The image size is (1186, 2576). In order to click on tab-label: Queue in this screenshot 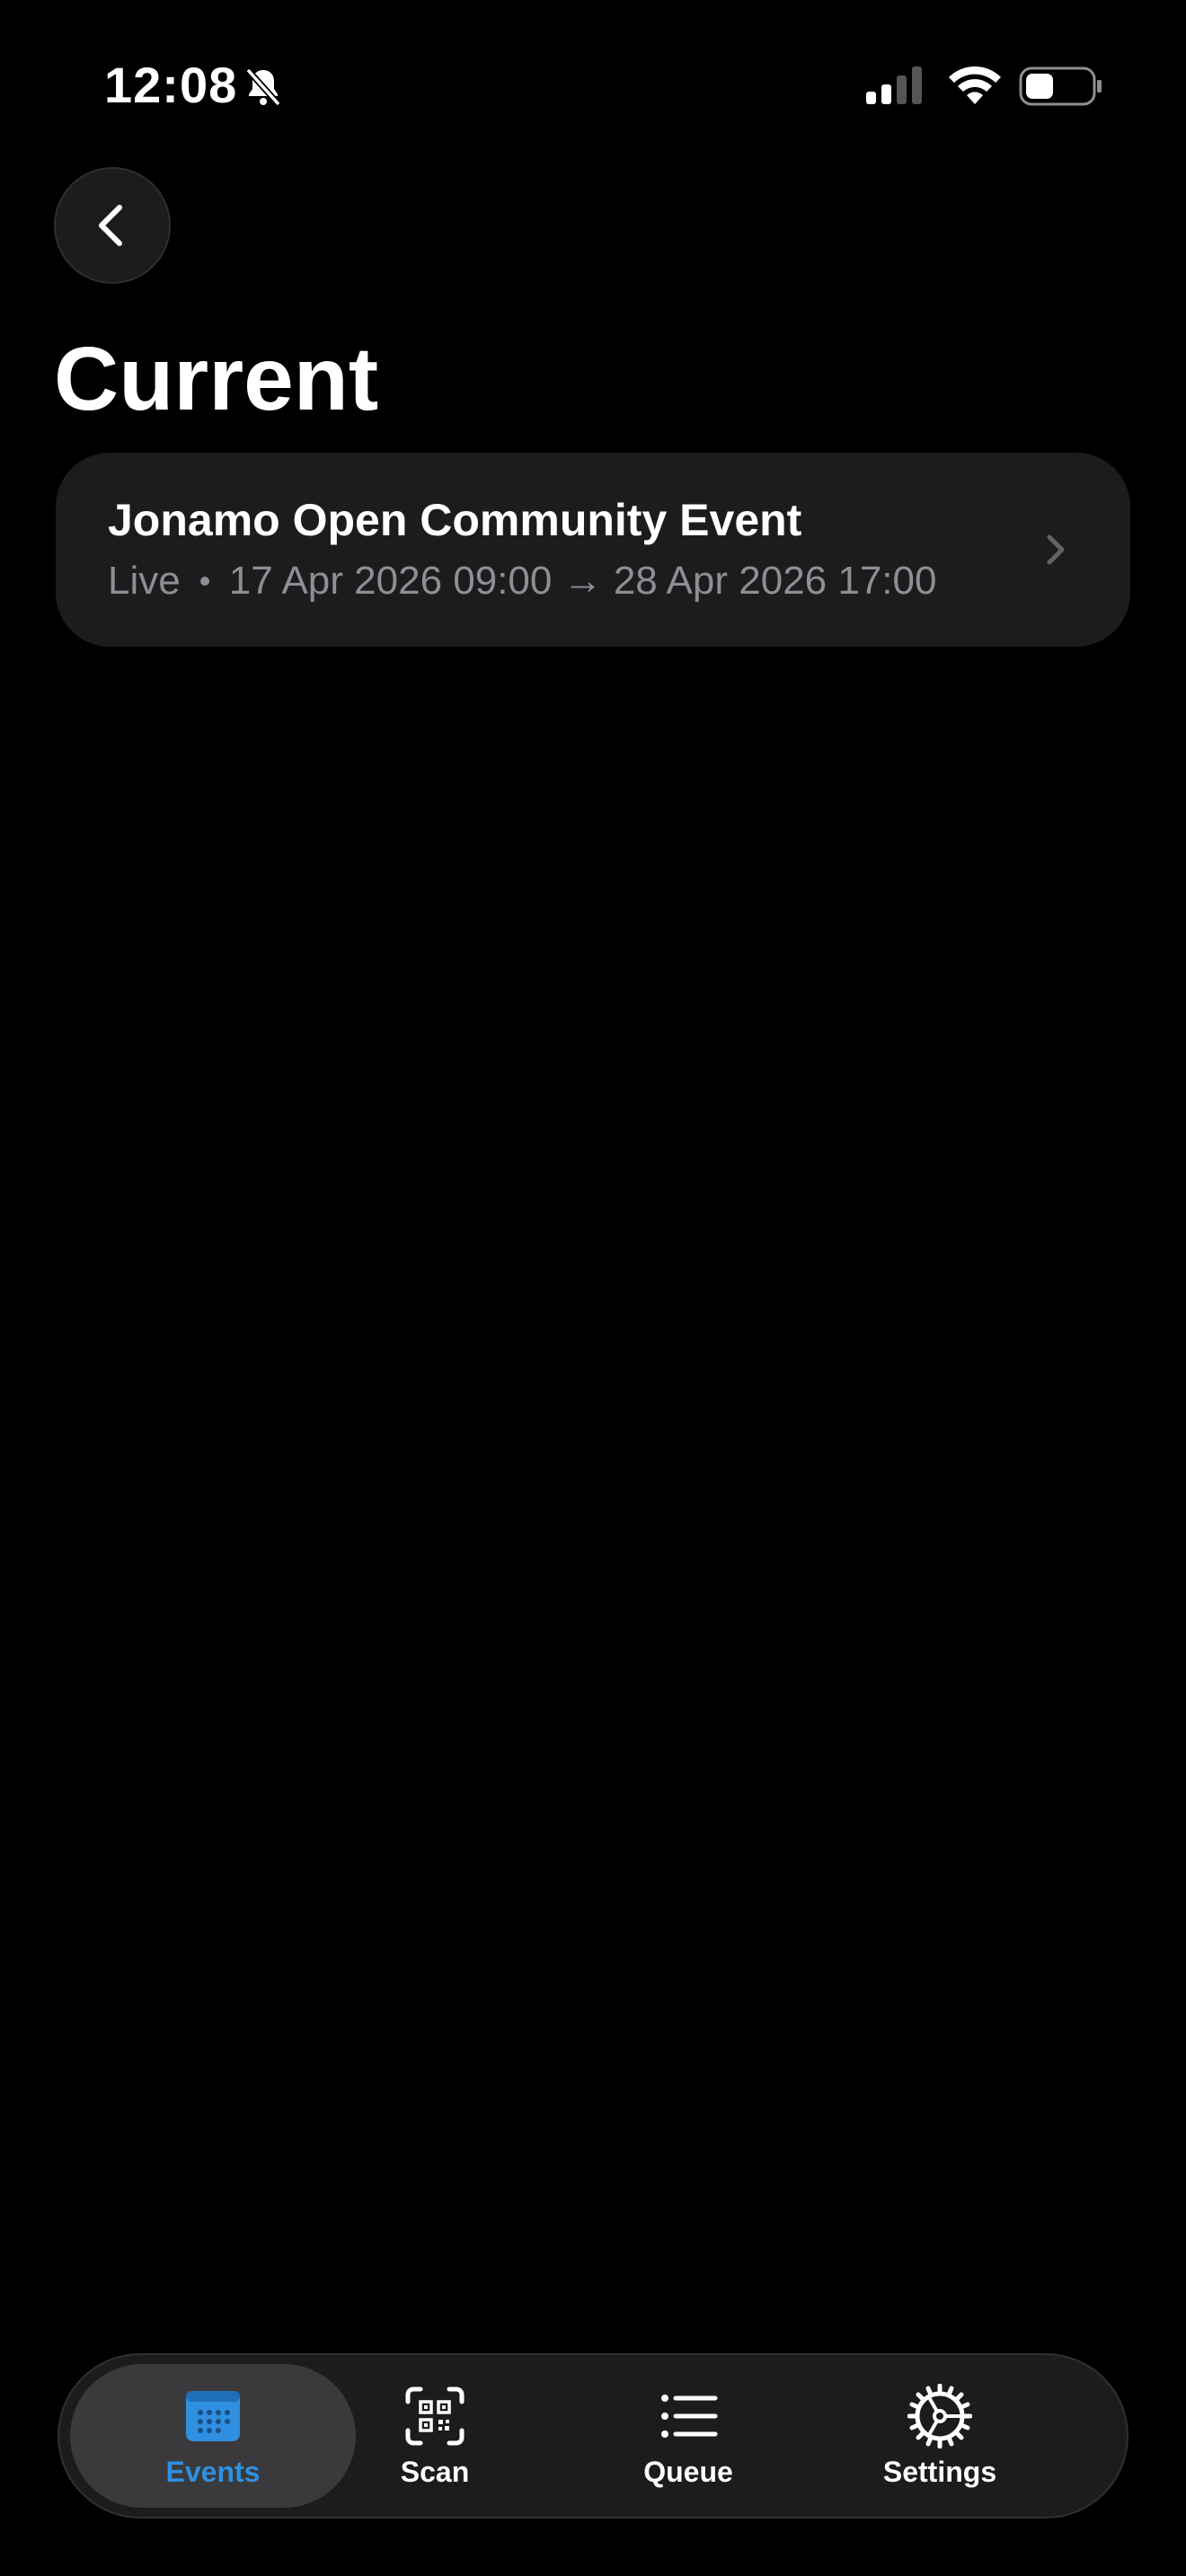, I will do `click(688, 2471)`.